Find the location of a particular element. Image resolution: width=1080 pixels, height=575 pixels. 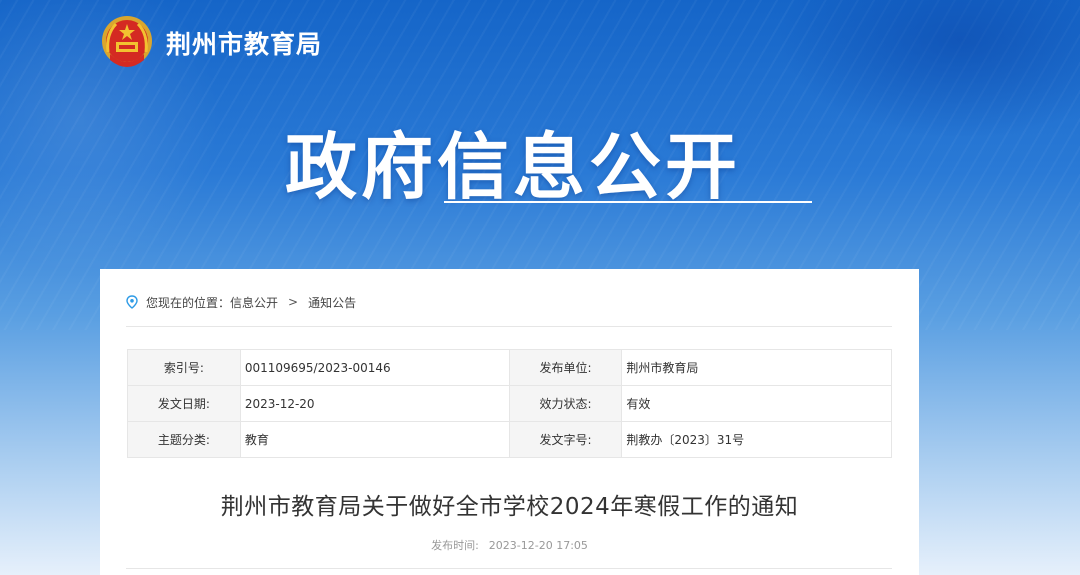

table-row: 索引号: 001109695/2023-00146 发布单位: 荆州市教育局 is located at coordinates (509, 367).